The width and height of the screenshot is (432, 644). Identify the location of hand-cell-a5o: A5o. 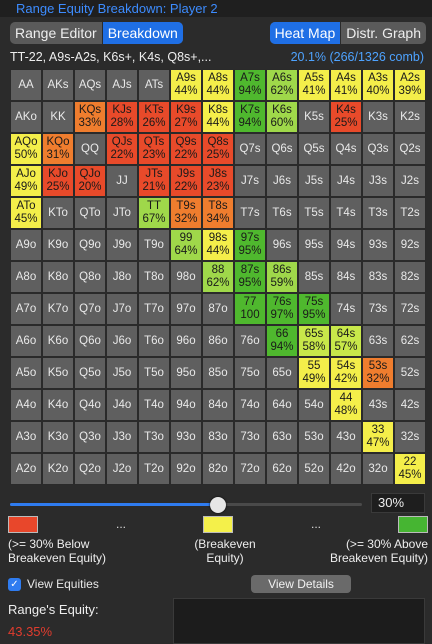
(26, 373).